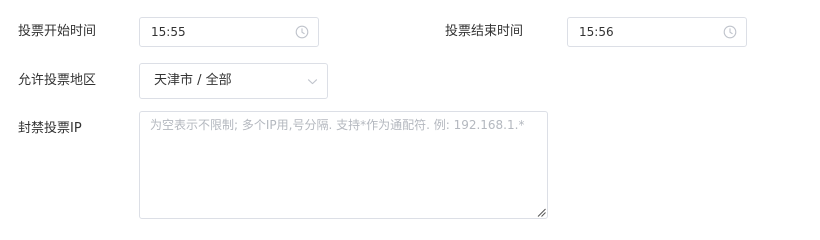  What do you see at coordinates (229, 32) in the screenshot?
I see `vote-start-time-input: 15:55` at bounding box center [229, 32].